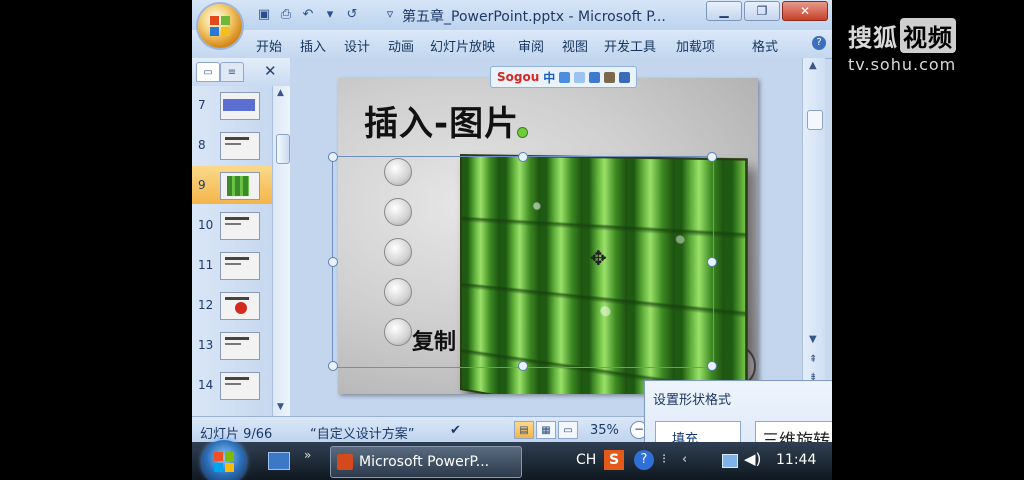 The height and width of the screenshot is (480, 1024). I want to click on slide-number: 13, so click(206, 345).